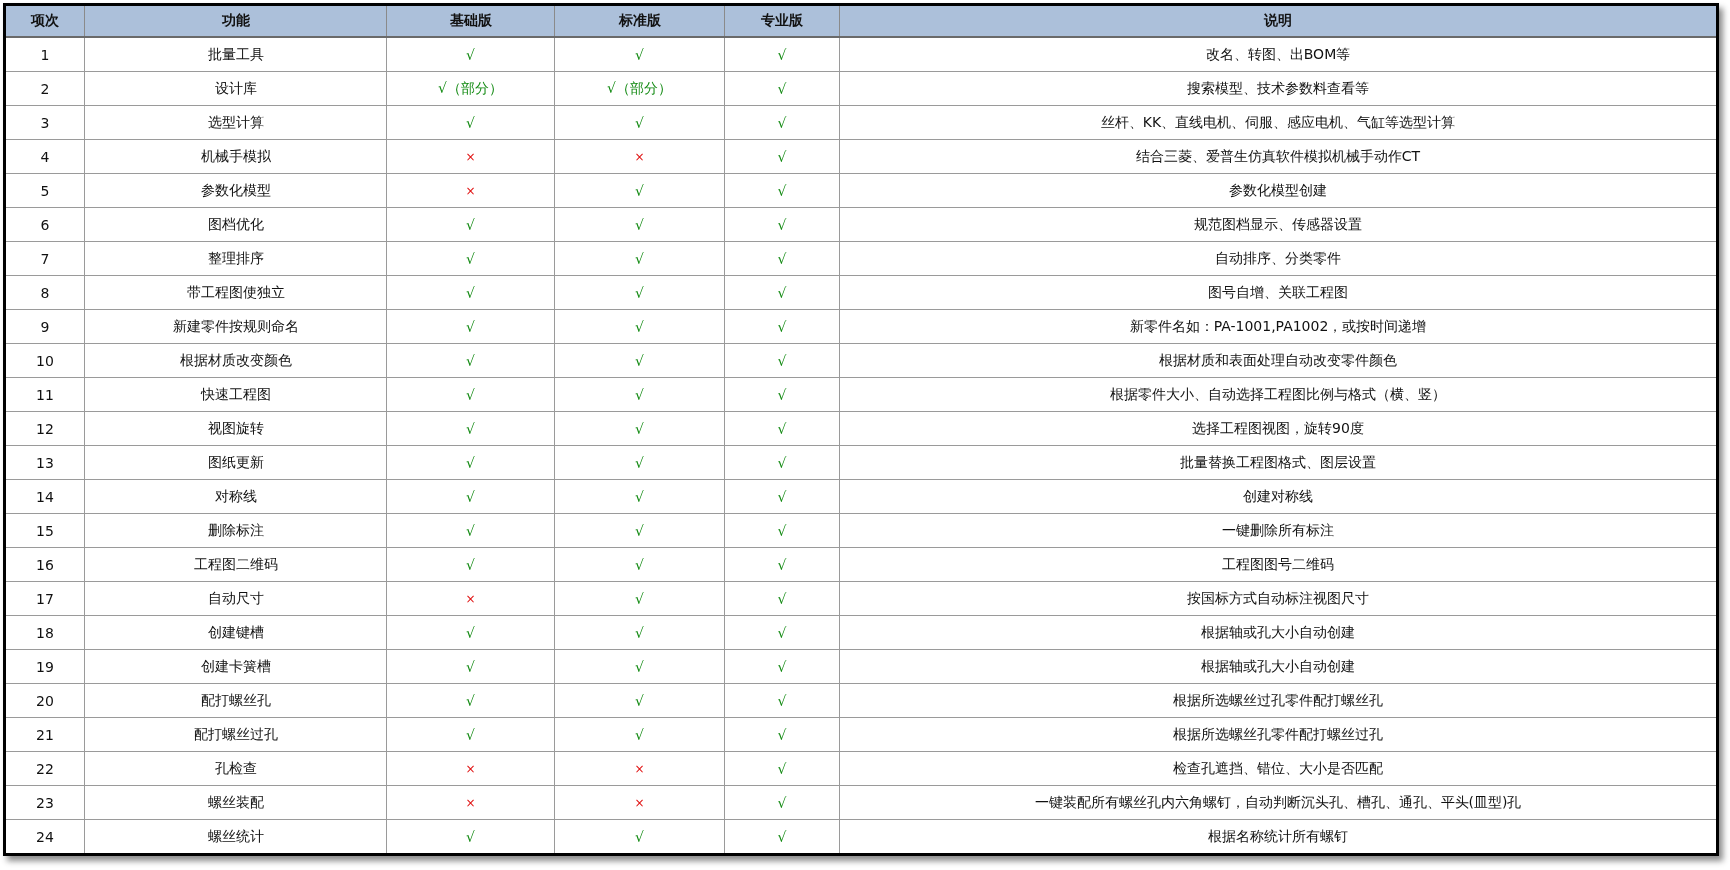 The width and height of the screenshot is (1730, 870). Describe the element at coordinates (44, 394) in the screenshot. I see `table-cell: 11` at that location.